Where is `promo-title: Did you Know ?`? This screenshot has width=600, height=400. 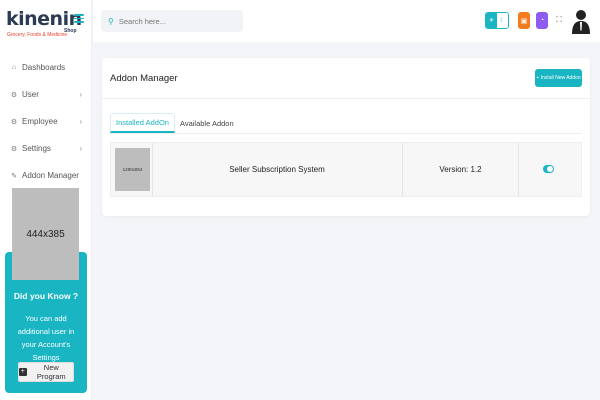 promo-title: Did you Know ? is located at coordinates (46, 296).